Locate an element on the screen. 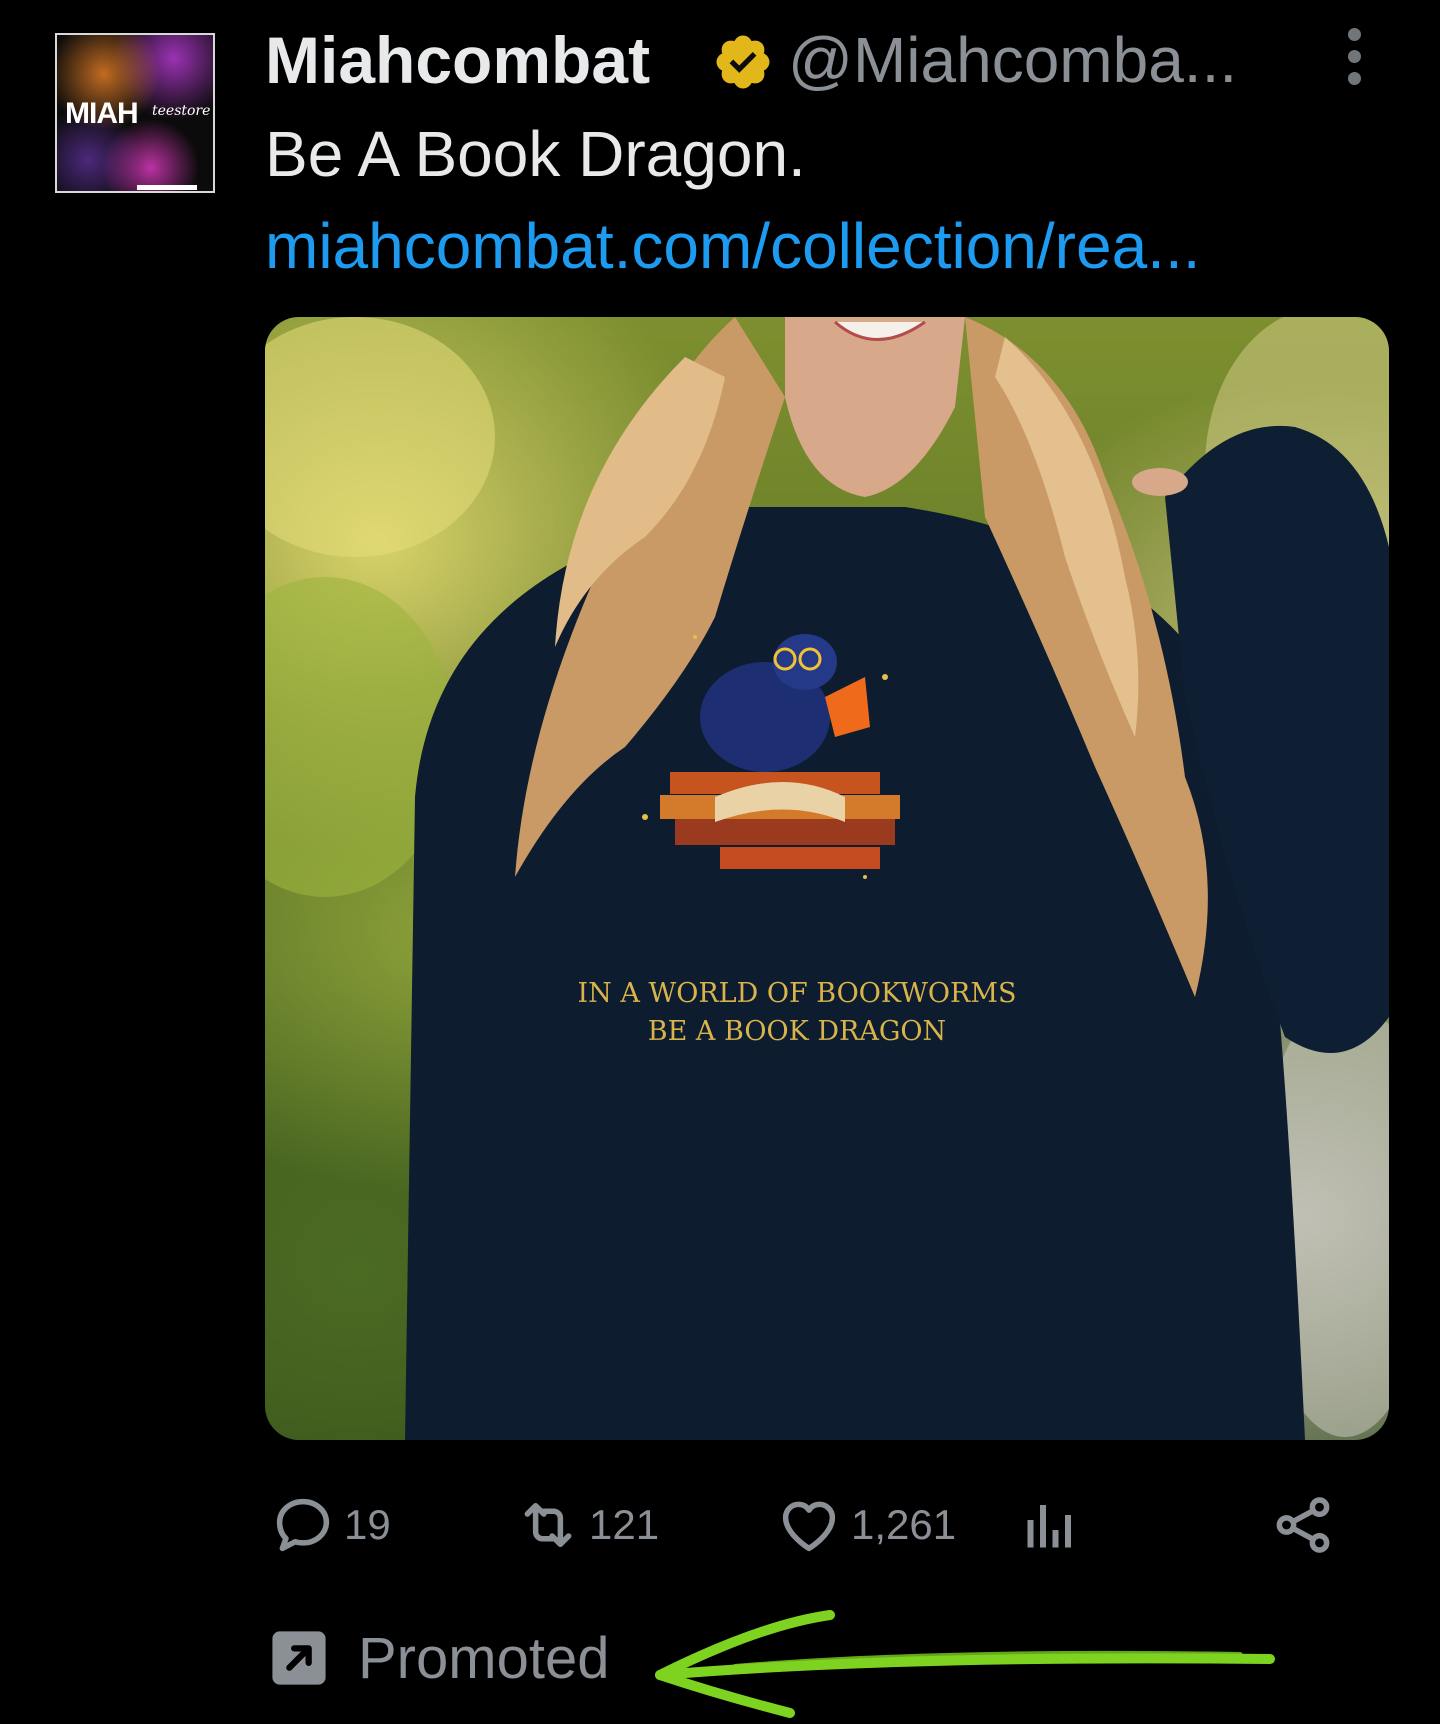 The width and height of the screenshot is (1440, 1724). views-button is located at coordinates (1050, 1525).